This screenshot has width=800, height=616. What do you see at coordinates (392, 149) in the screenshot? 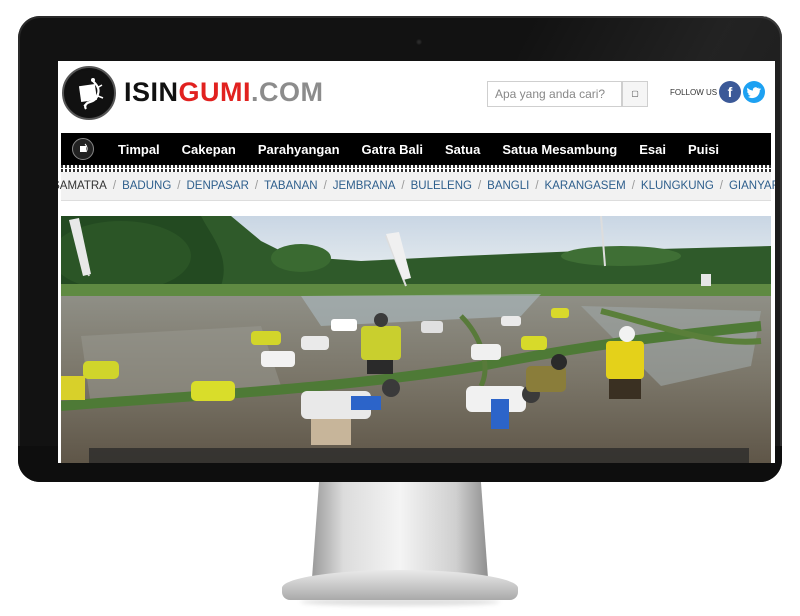
I see `nav-item-gatra-bali: Gatra Bali` at bounding box center [392, 149].